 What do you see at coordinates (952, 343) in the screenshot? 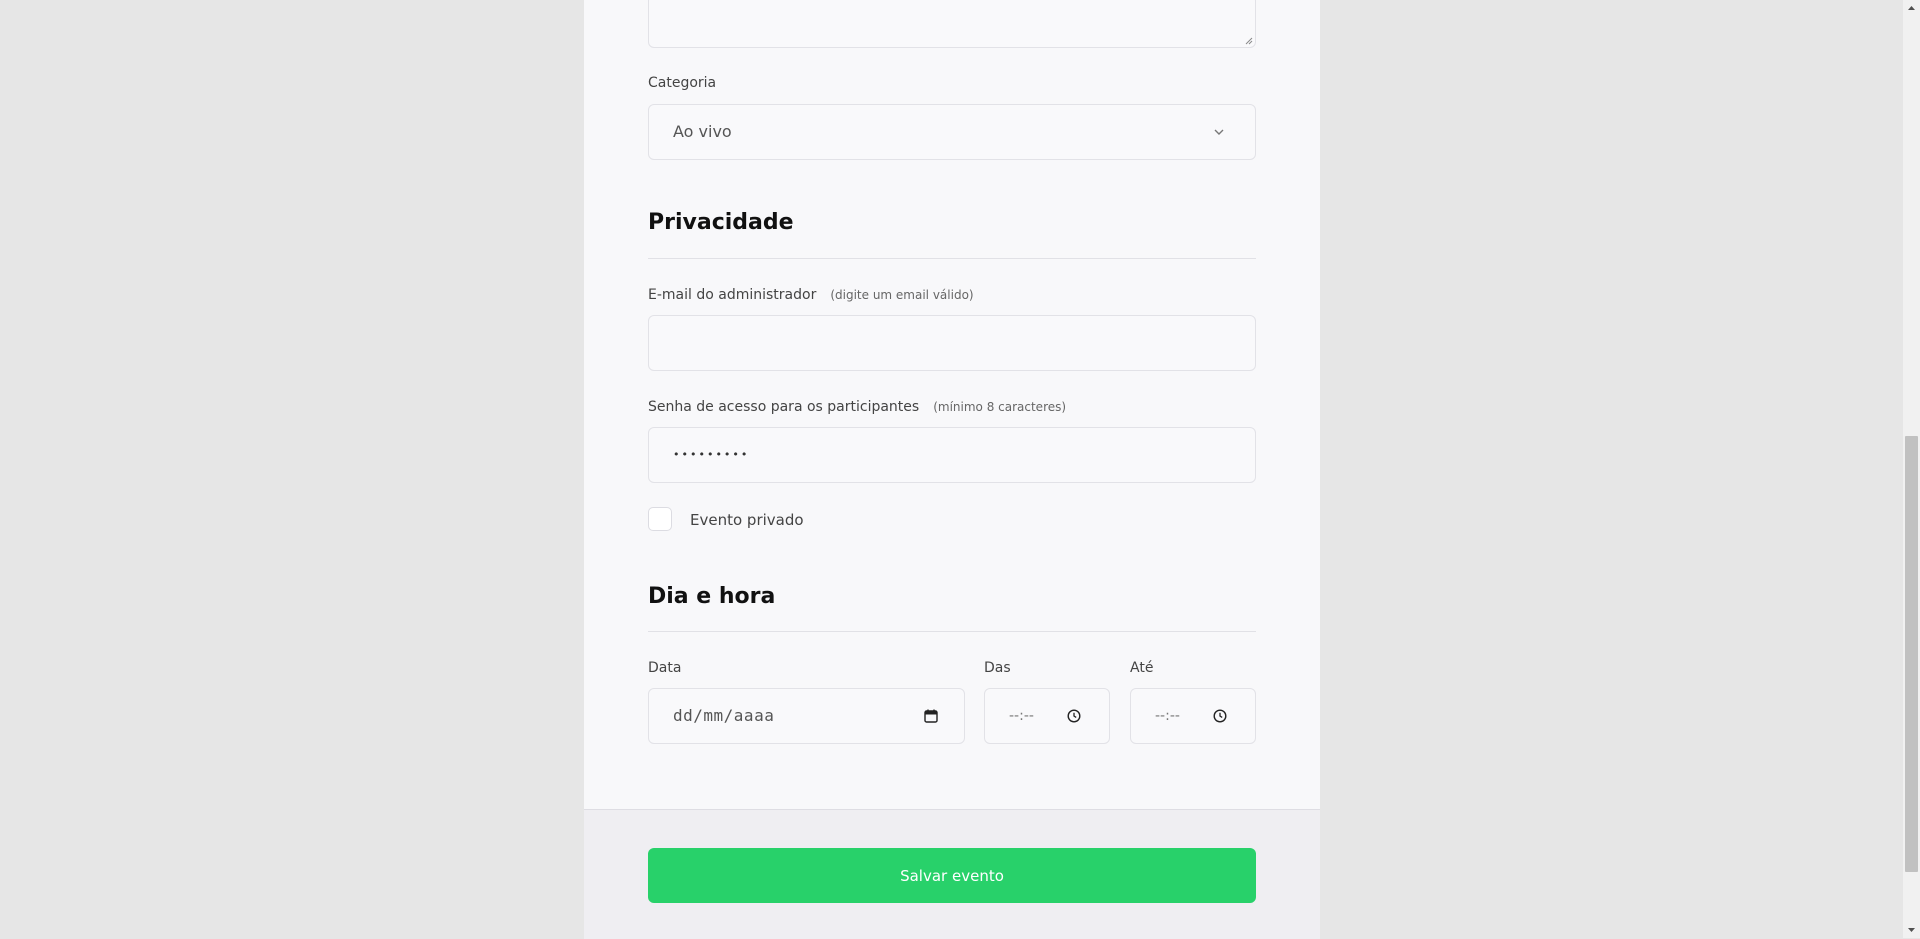
I see `admin-email-field` at bounding box center [952, 343].